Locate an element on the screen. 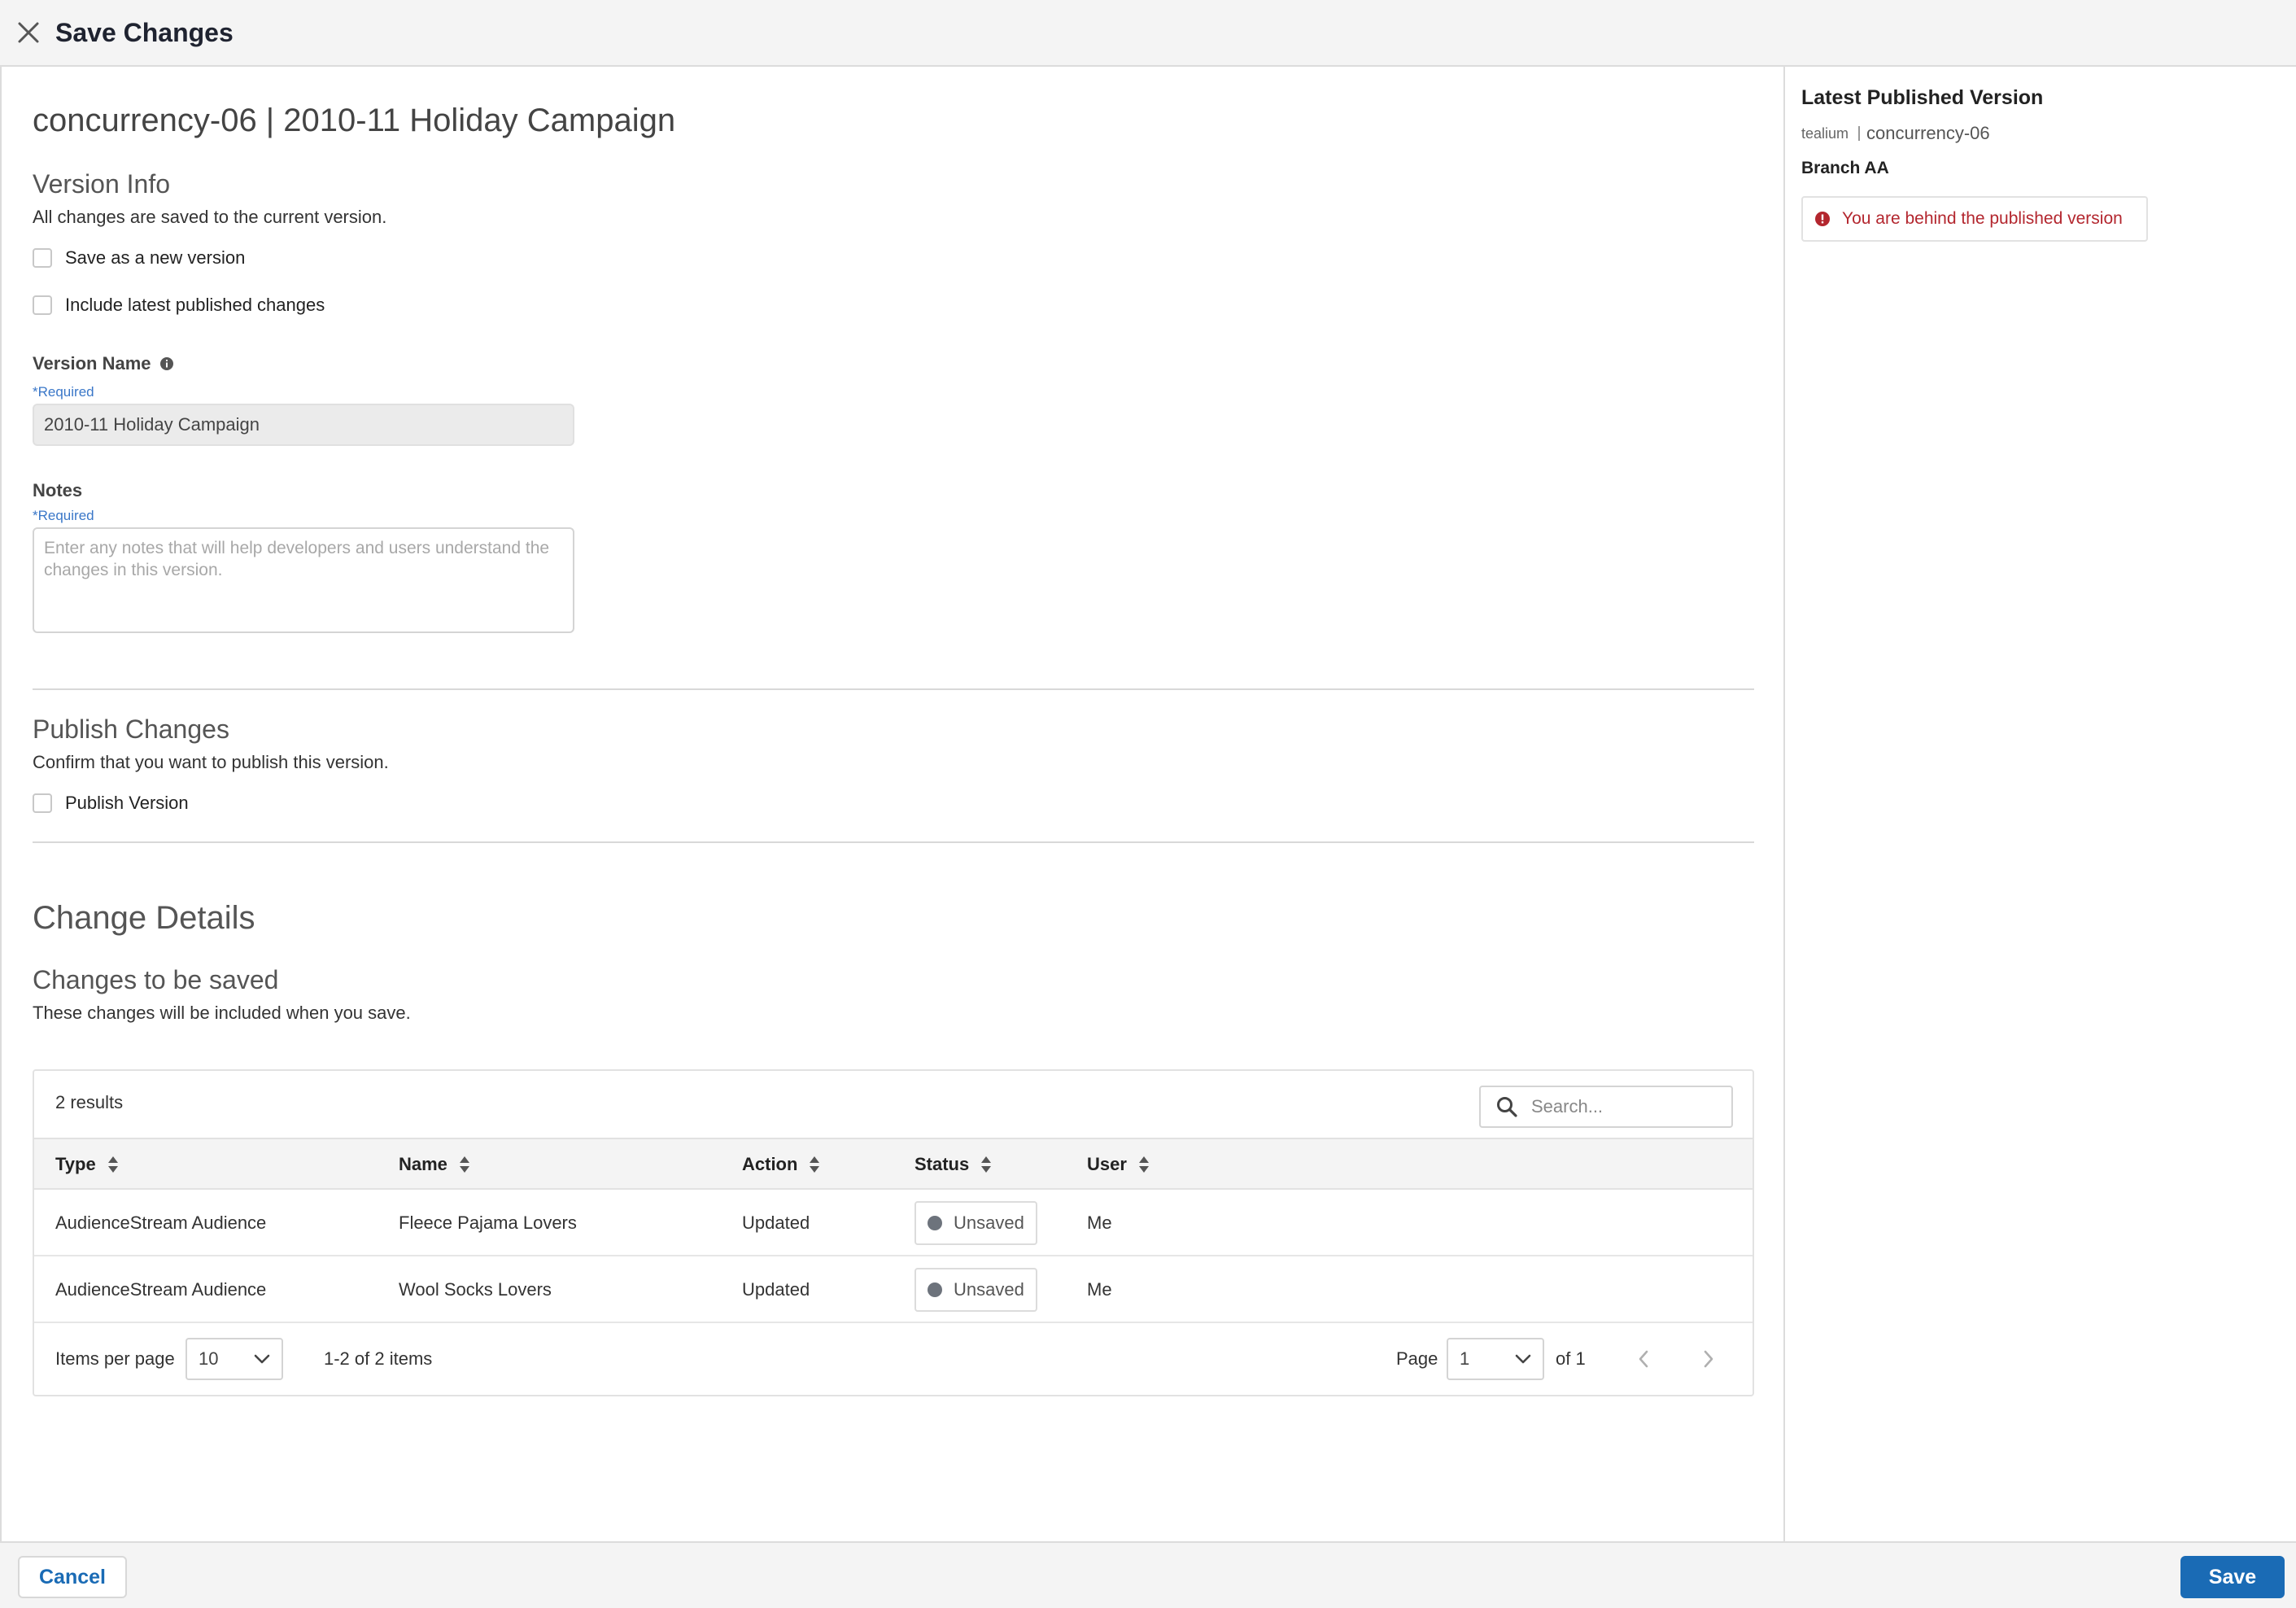 The width and height of the screenshot is (2296, 1608). next-page-button is located at coordinates (1708, 1359).